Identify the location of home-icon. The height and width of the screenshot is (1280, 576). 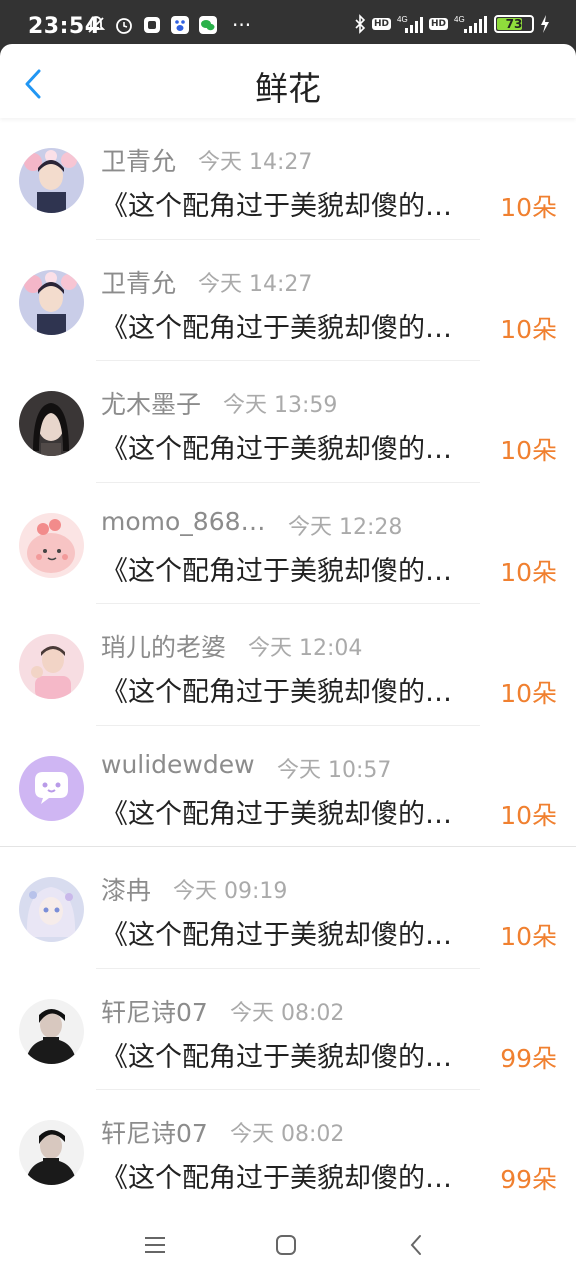
(286, 1245).